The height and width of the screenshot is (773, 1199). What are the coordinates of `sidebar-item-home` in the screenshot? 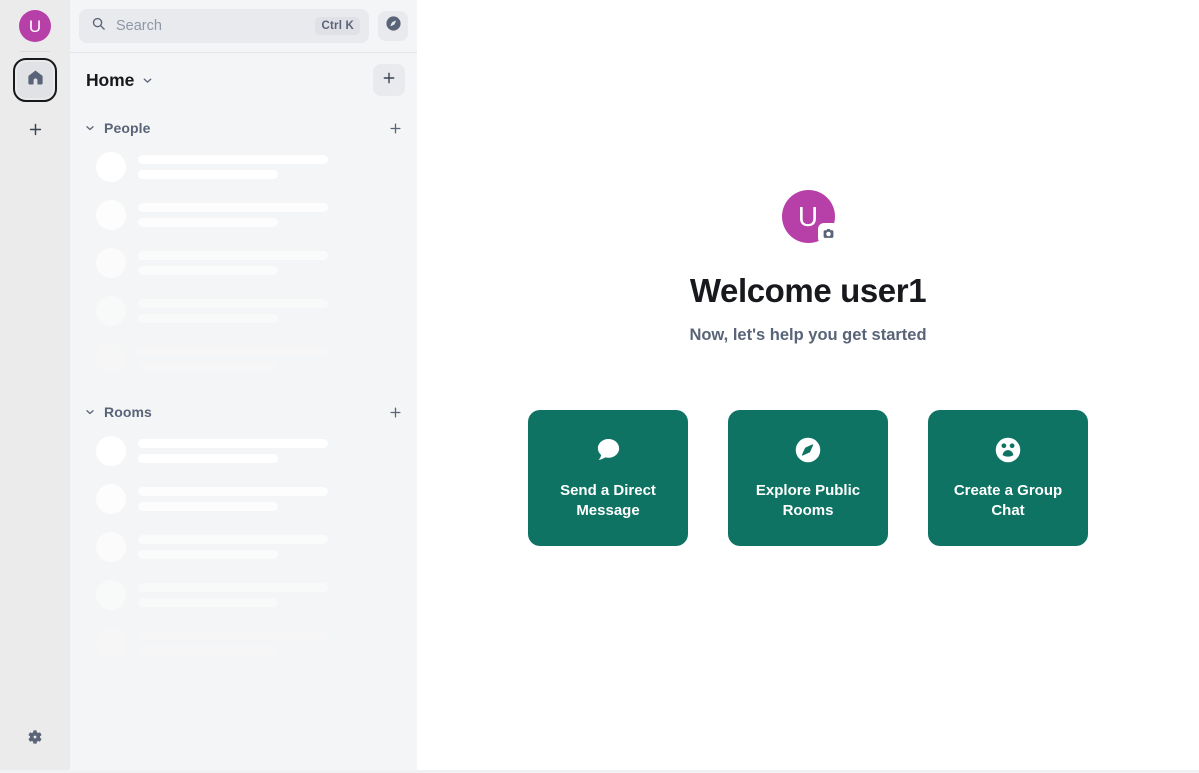 It's located at (35, 80).